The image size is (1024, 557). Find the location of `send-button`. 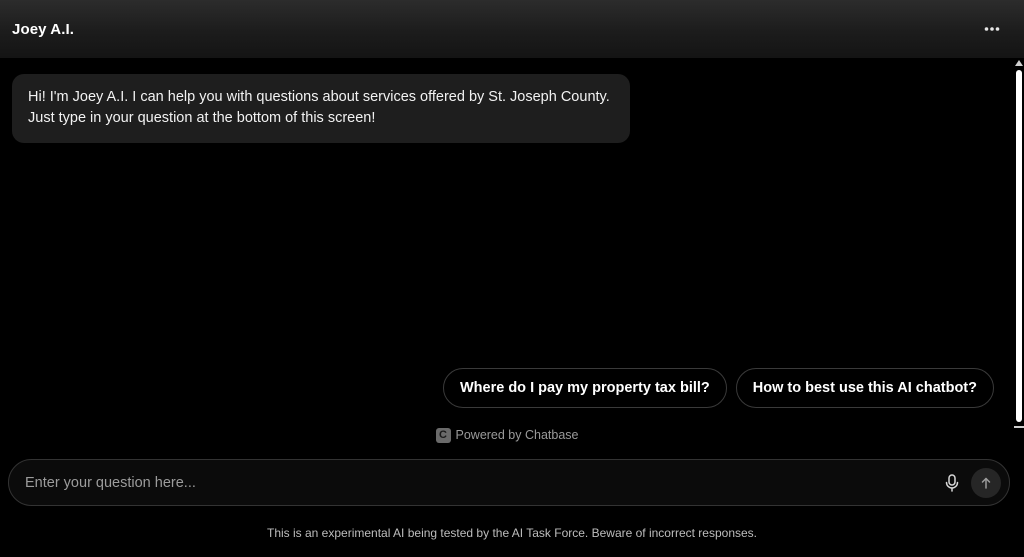

send-button is located at coordinates (986, 482).